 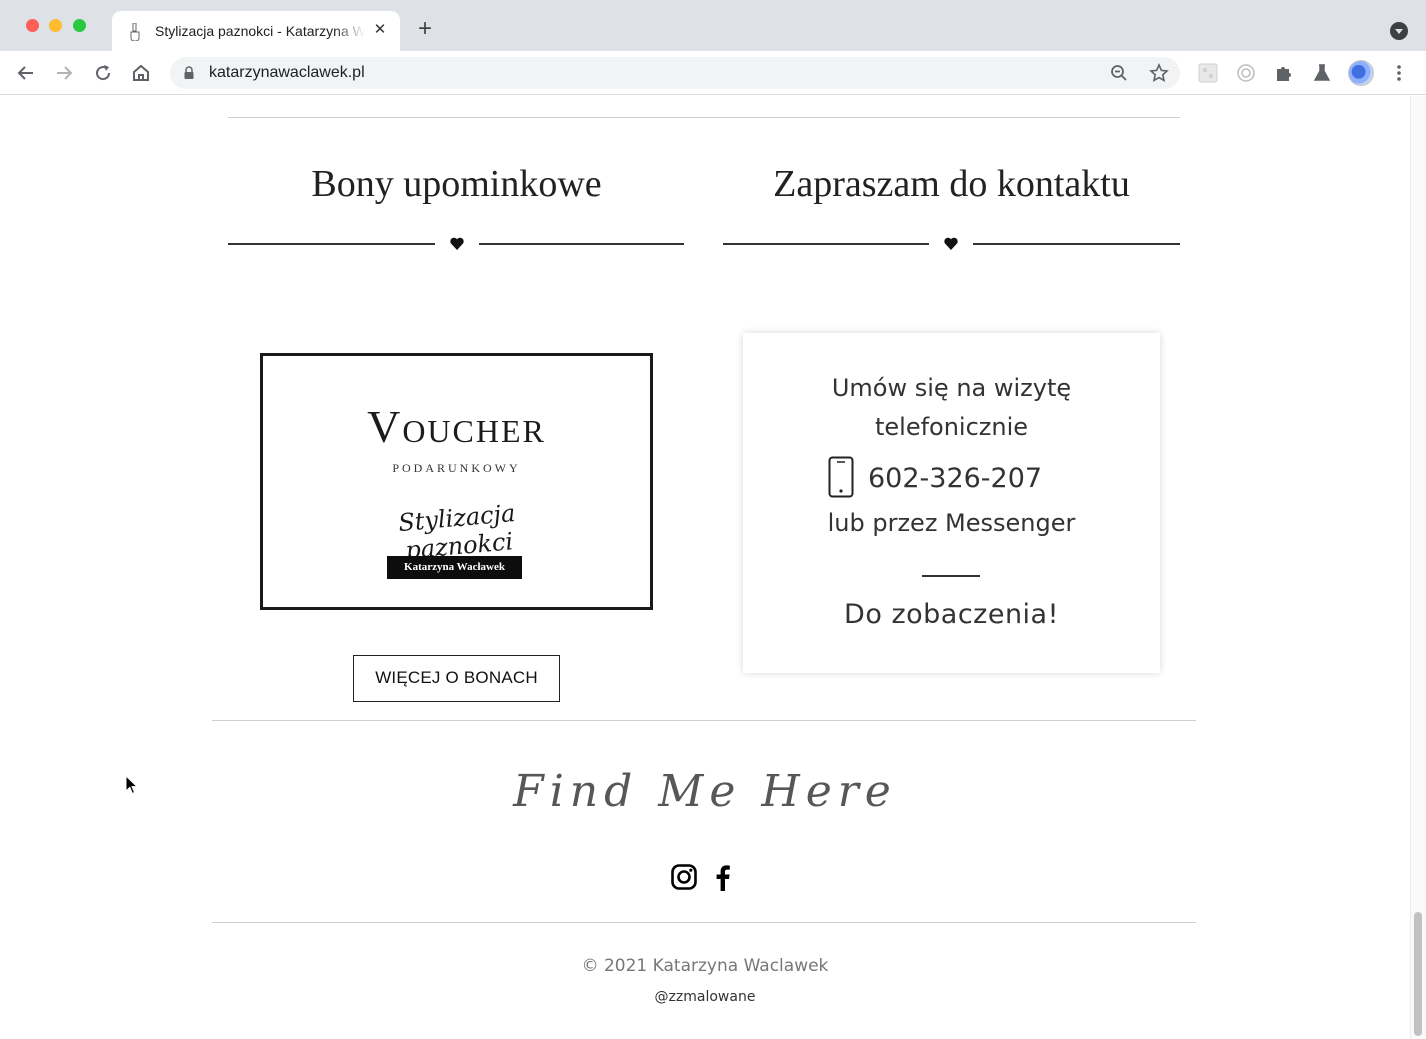 I want to click on zoom-icon, so click(x=1119, y=73).